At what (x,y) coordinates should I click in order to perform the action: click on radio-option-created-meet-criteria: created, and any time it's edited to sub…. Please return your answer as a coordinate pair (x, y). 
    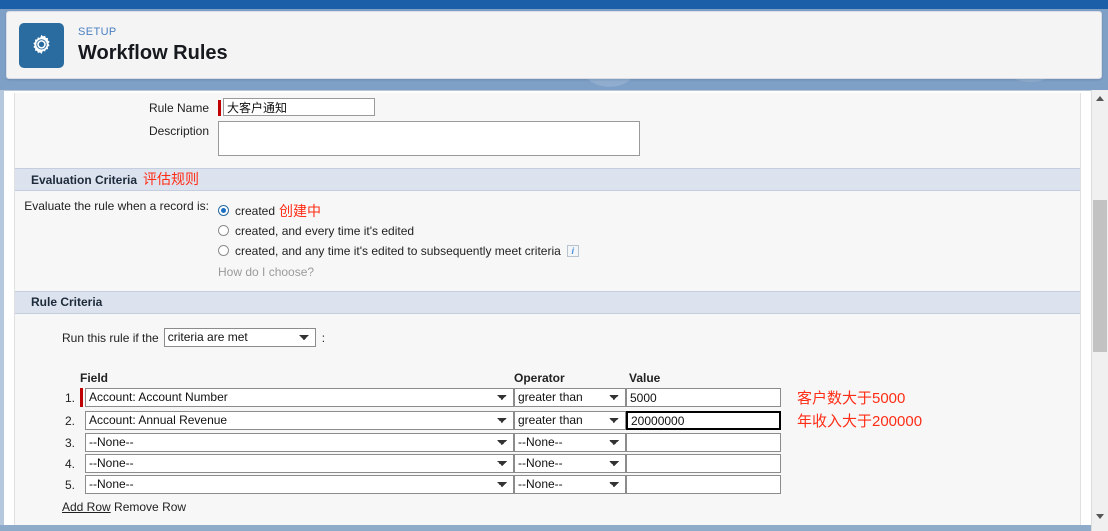
    Looking at the image, I should click on (398, 250).